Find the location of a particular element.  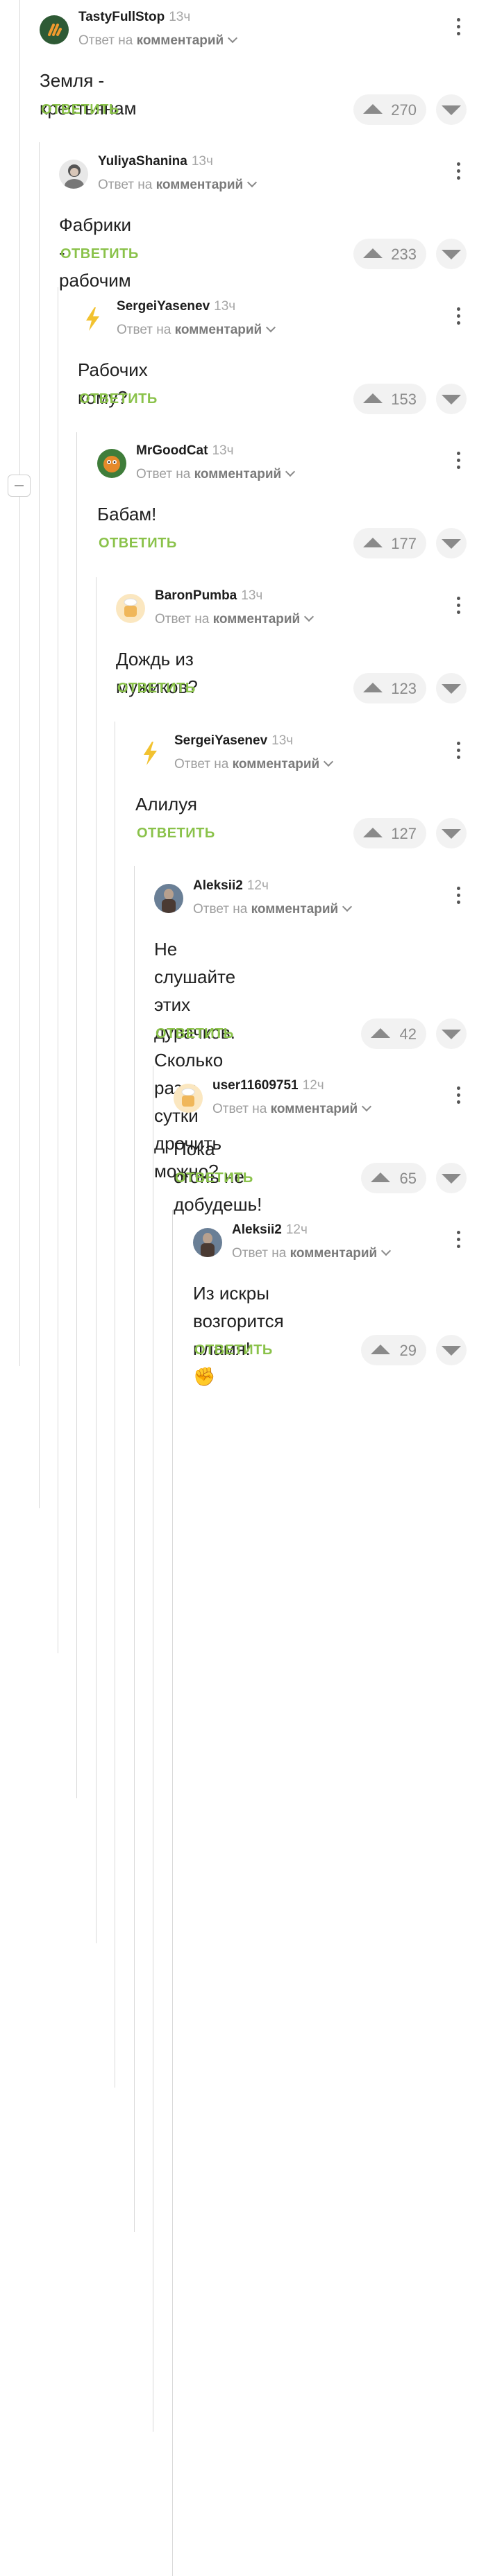

upvote-button: 29 is located at coordinates (394, 1350).